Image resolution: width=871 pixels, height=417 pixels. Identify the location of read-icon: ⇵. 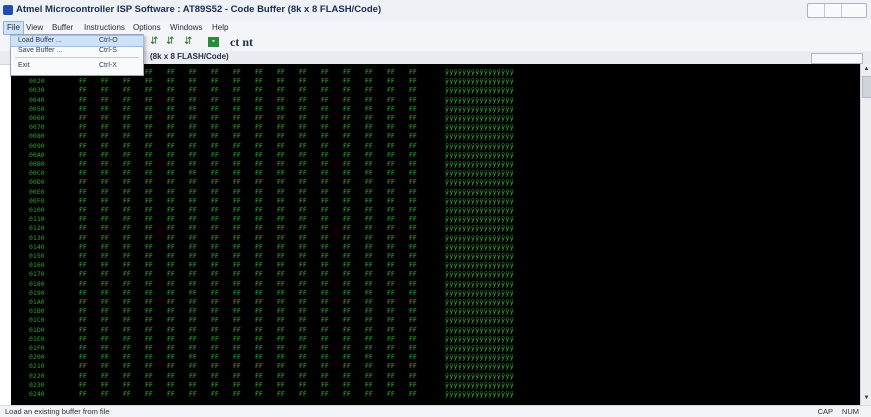
(188, 41).